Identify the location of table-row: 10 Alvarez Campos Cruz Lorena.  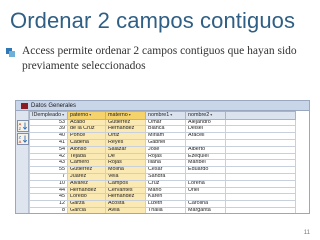
(162, 183).